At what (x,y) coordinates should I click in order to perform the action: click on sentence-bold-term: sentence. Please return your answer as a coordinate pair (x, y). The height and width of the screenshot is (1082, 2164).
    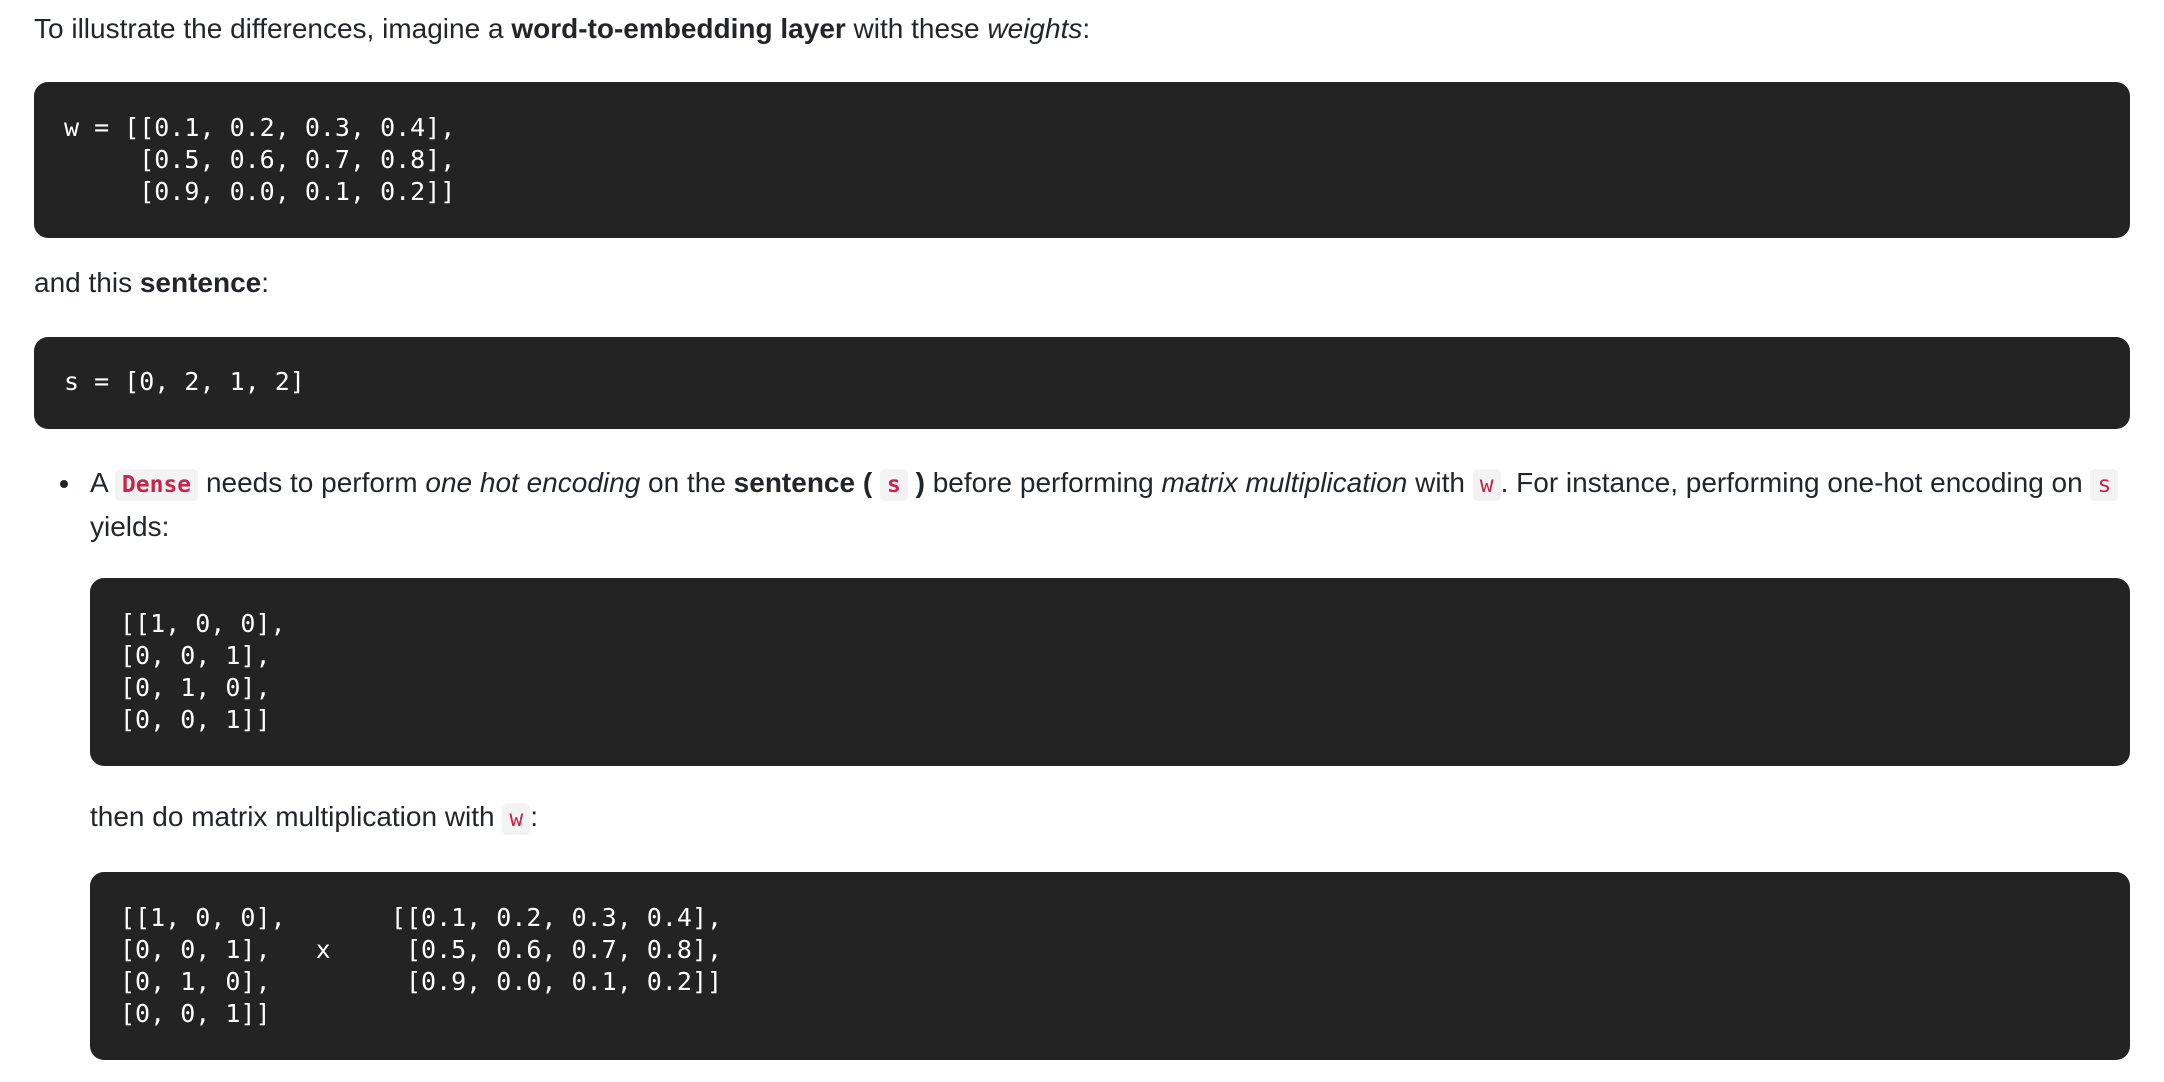
    Looking at the image, I should click on (200, 282).